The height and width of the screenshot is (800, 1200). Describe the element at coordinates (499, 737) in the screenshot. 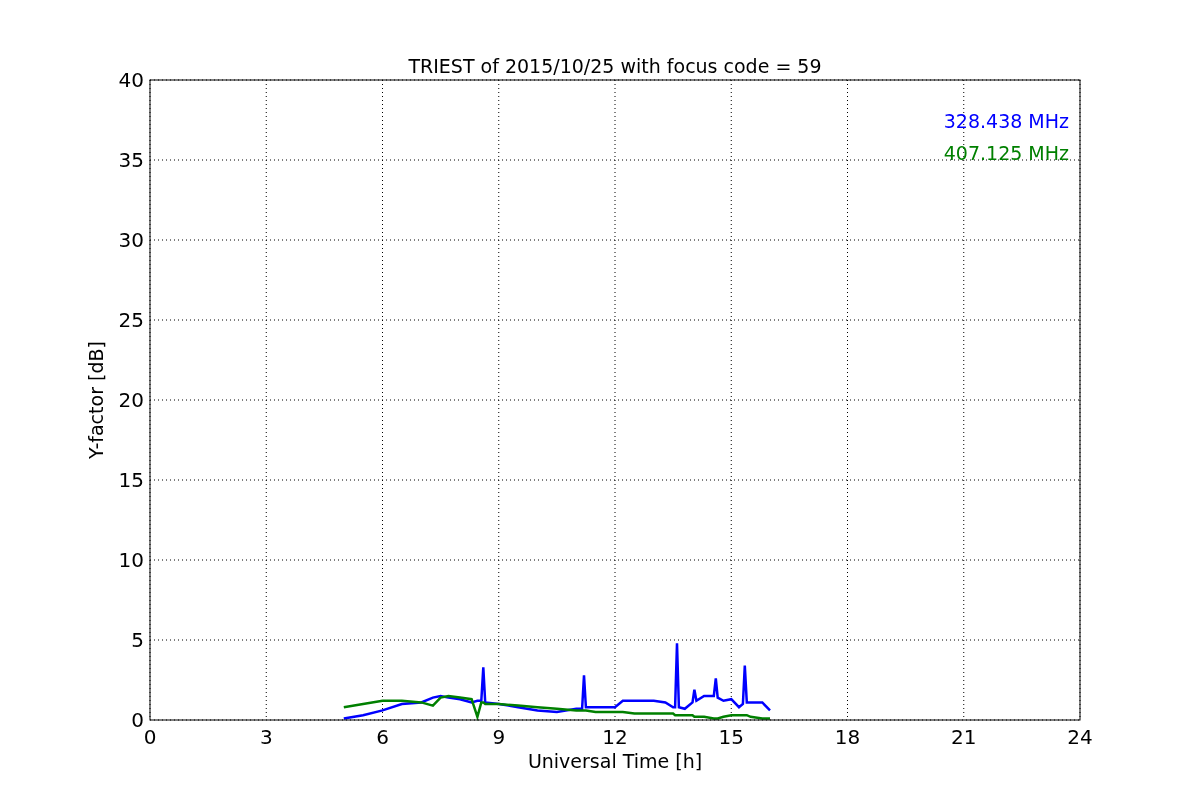

I see `x-tick-label: 9` at that location.